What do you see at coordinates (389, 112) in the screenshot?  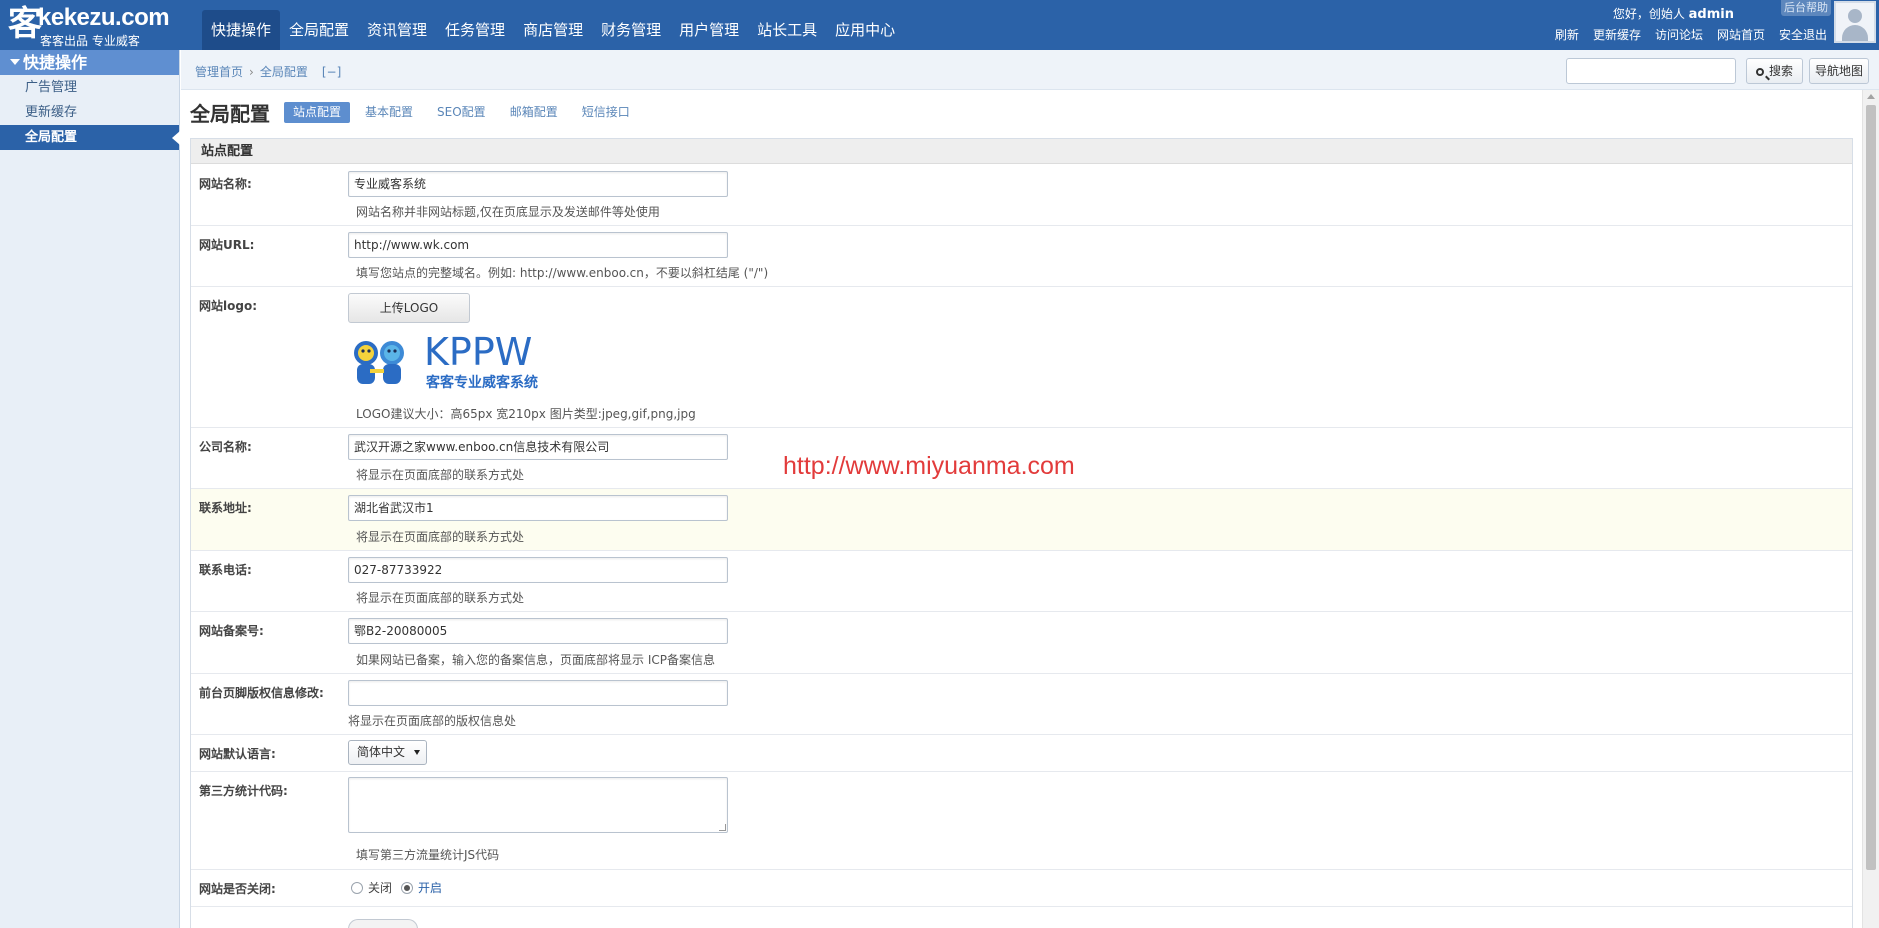 I see `tab-basic-config: 基本配置` at bounding box center [389, 112].